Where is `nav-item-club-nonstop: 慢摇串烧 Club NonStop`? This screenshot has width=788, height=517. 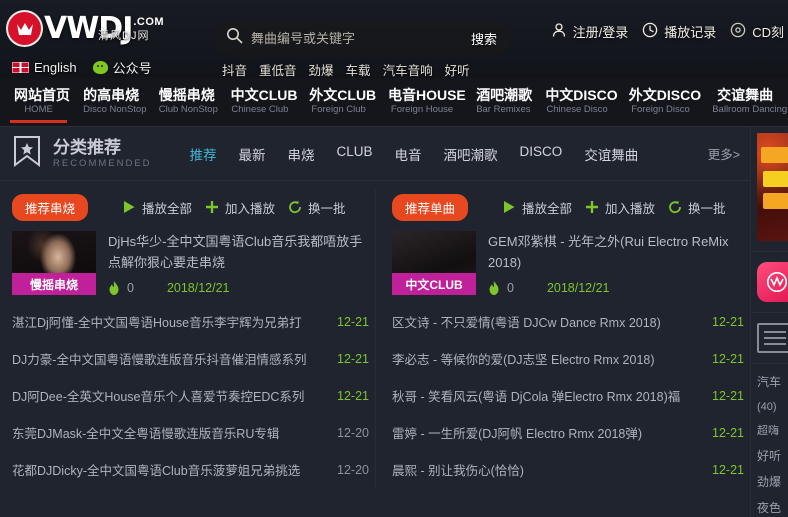 nav-item-club-nonstop: 慢摇串烧 Club NonStop is located at coordinates (185, 102).